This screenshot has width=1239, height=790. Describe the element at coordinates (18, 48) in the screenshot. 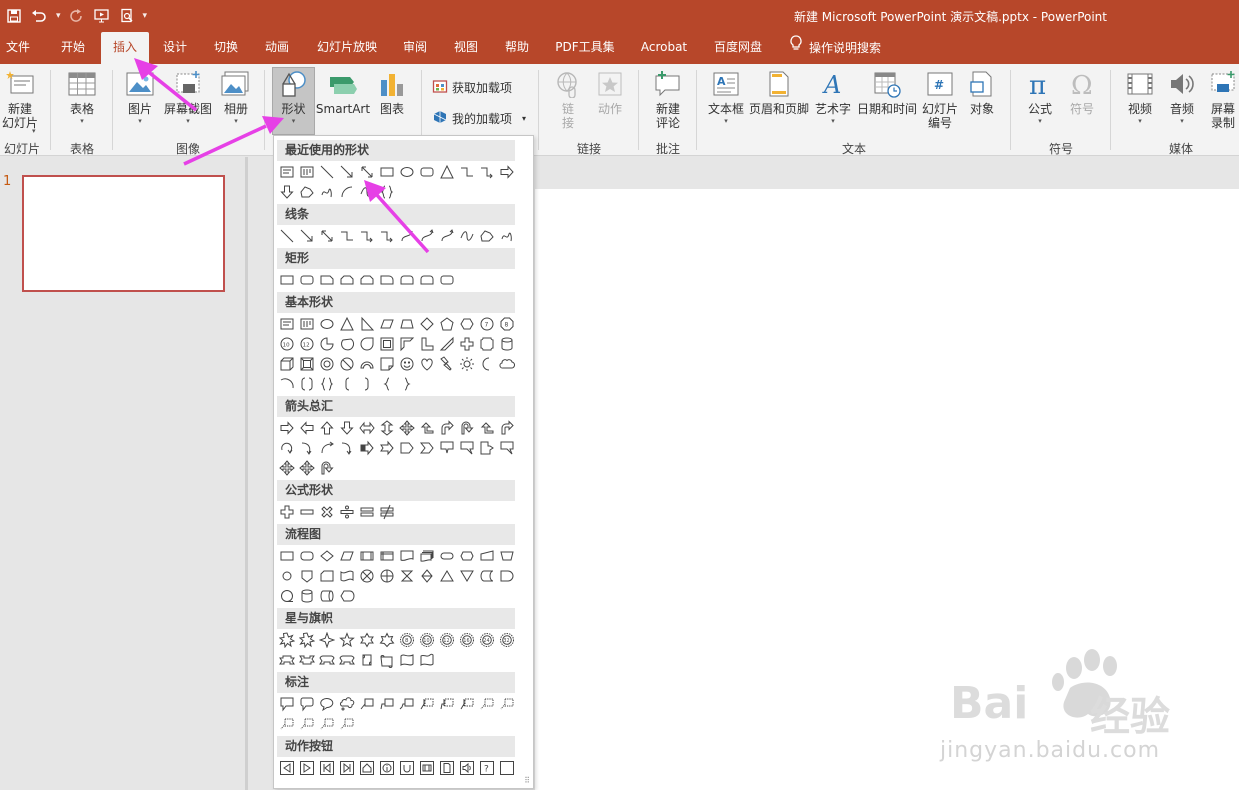

I see `tab-file: 文件` at that location.